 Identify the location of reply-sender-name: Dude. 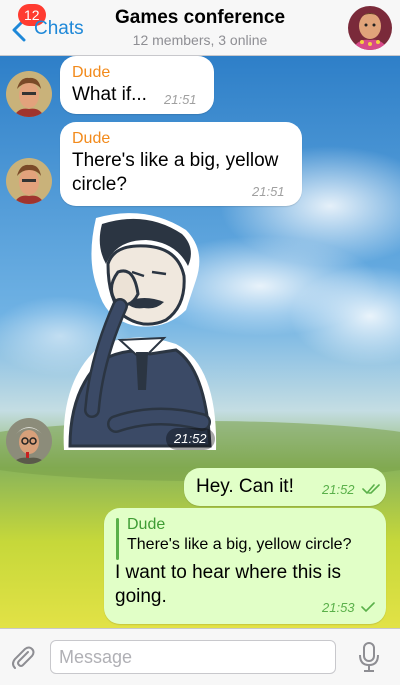
(146, 524).